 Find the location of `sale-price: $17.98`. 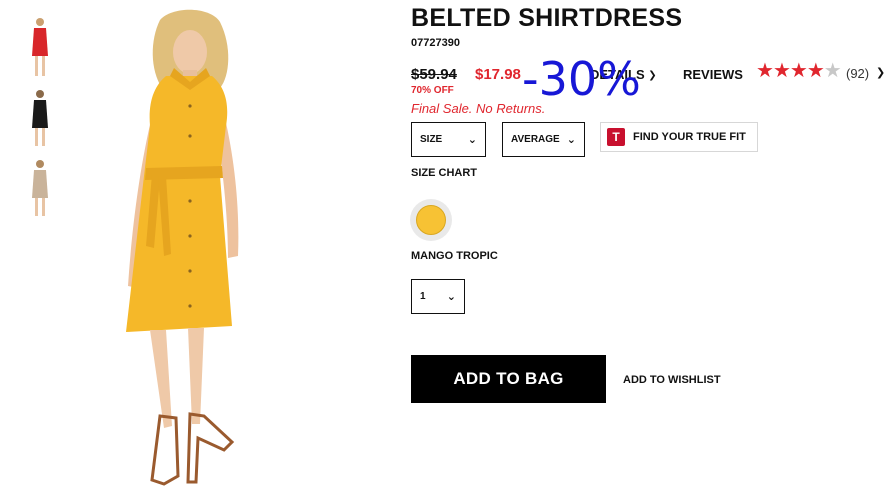

sale-price: $17.98 is located at coordinates (498, 74).